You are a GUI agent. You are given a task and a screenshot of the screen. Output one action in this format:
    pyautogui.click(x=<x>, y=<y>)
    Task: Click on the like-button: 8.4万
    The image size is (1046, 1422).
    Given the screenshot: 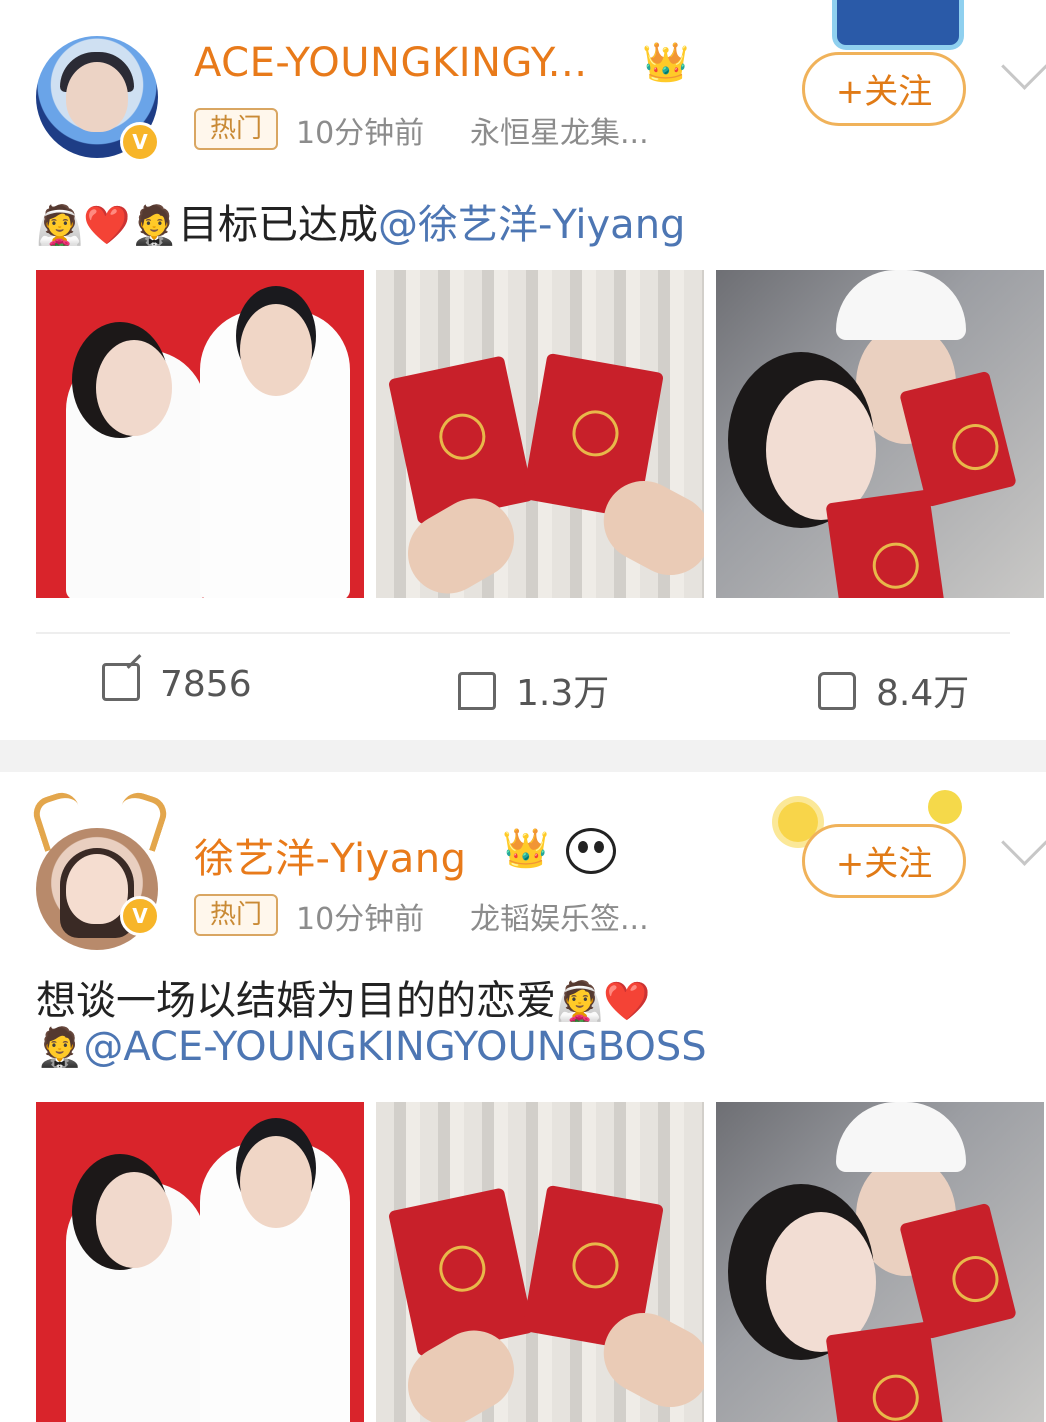 What is the action you would take?
    pyautogui.click(x=893, y=690)
    